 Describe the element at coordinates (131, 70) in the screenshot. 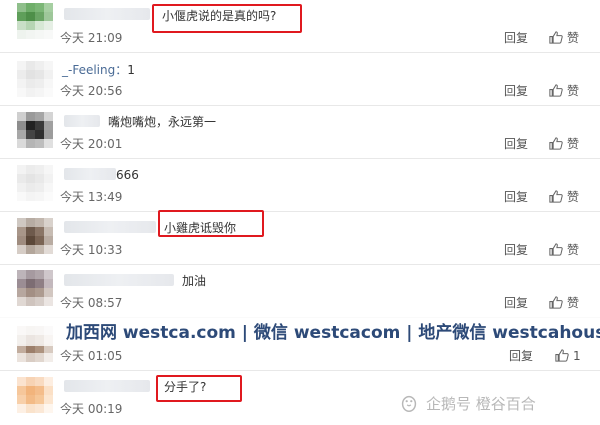

I see `comment-text: 1` at that location.